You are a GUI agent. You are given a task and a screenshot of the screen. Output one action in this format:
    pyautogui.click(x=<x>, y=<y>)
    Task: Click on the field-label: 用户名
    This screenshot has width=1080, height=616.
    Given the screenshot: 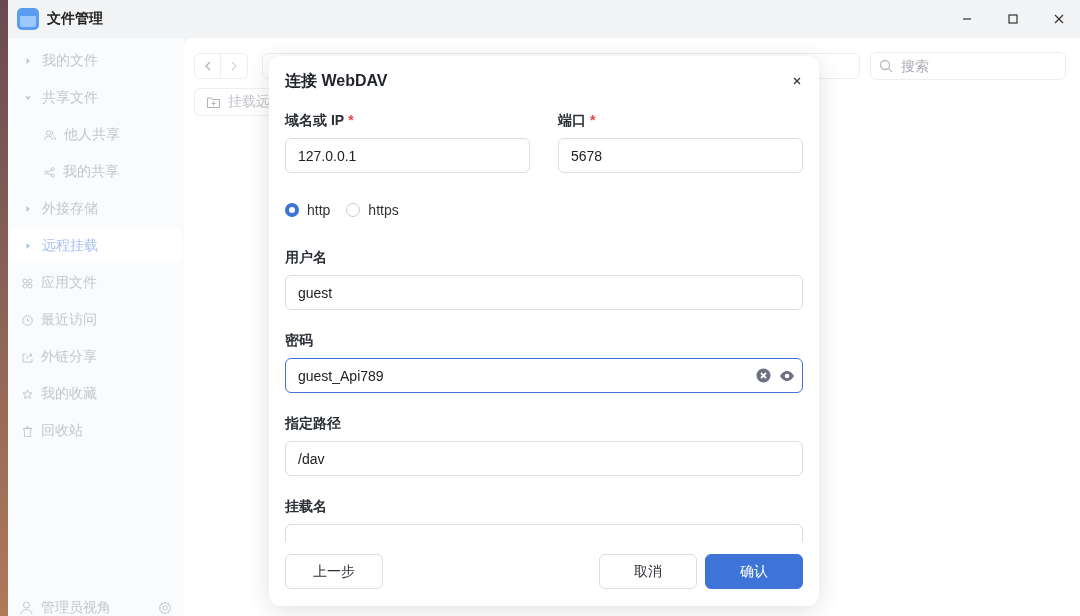 What is the action you would take?
    pyautogui.click(x=306, y=258)
    